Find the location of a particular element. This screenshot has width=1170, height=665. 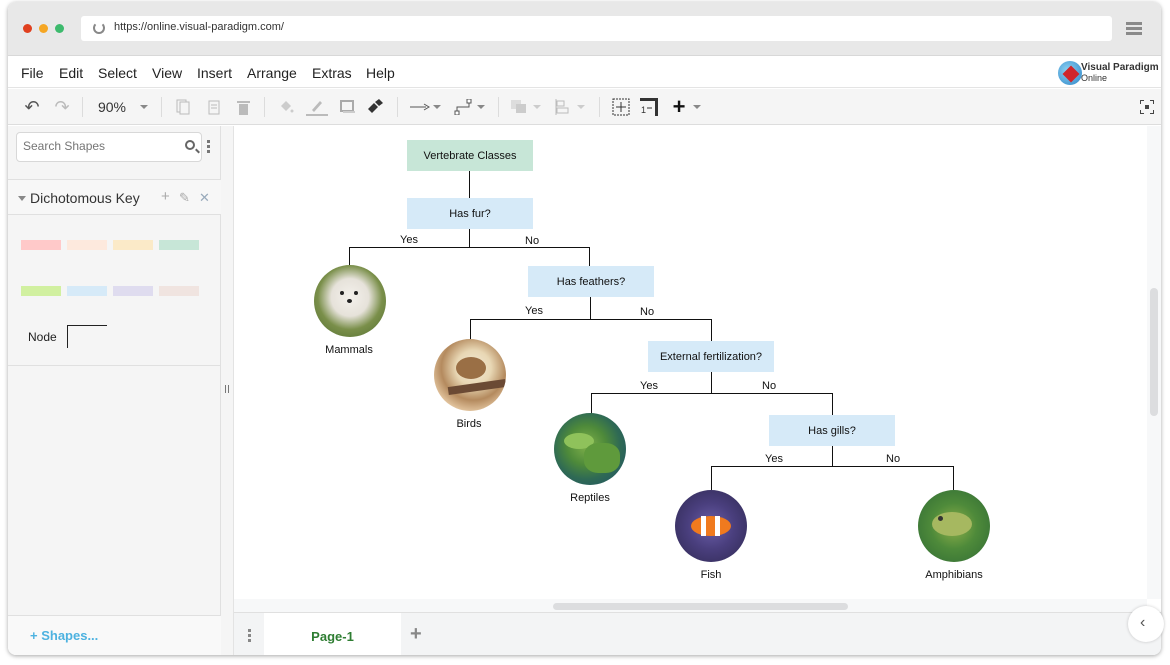

leaf-birds: Birds is located at coordinates (469, 424).